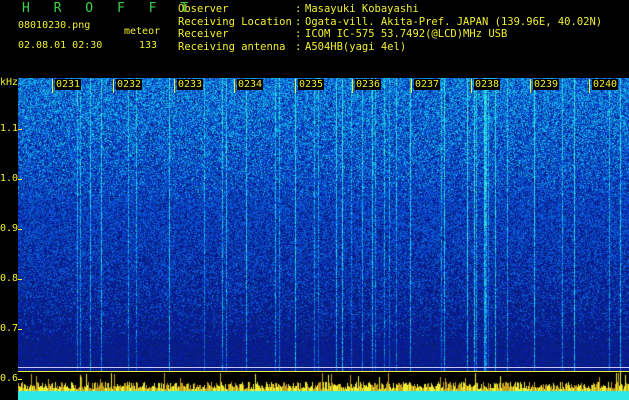  Describe the element at coordinates (129, 84) in the screenshot. I see `time-label: 0232` at that location.